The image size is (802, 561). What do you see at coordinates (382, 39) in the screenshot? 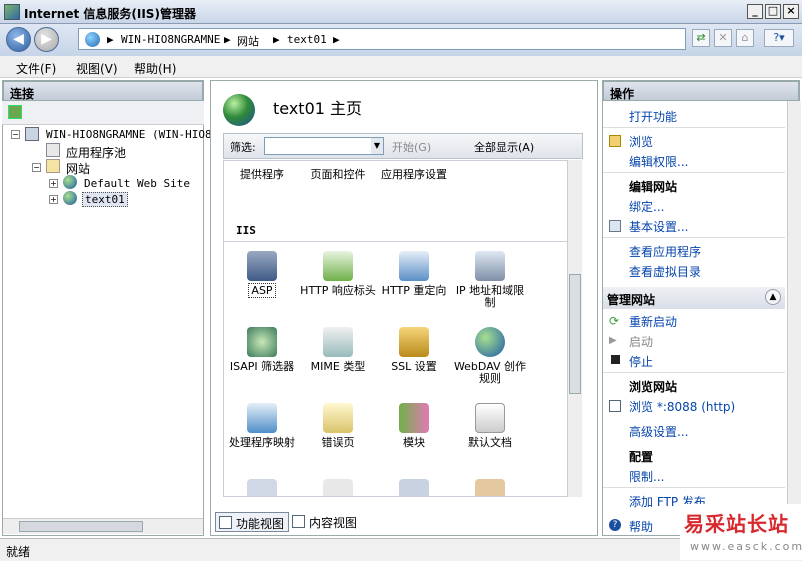
I see `breadcrumb: ▶ WIN-HIO8NGRAMNE ▶ 网站 ▶ text01 ▶` at bounding box center [382, 39].